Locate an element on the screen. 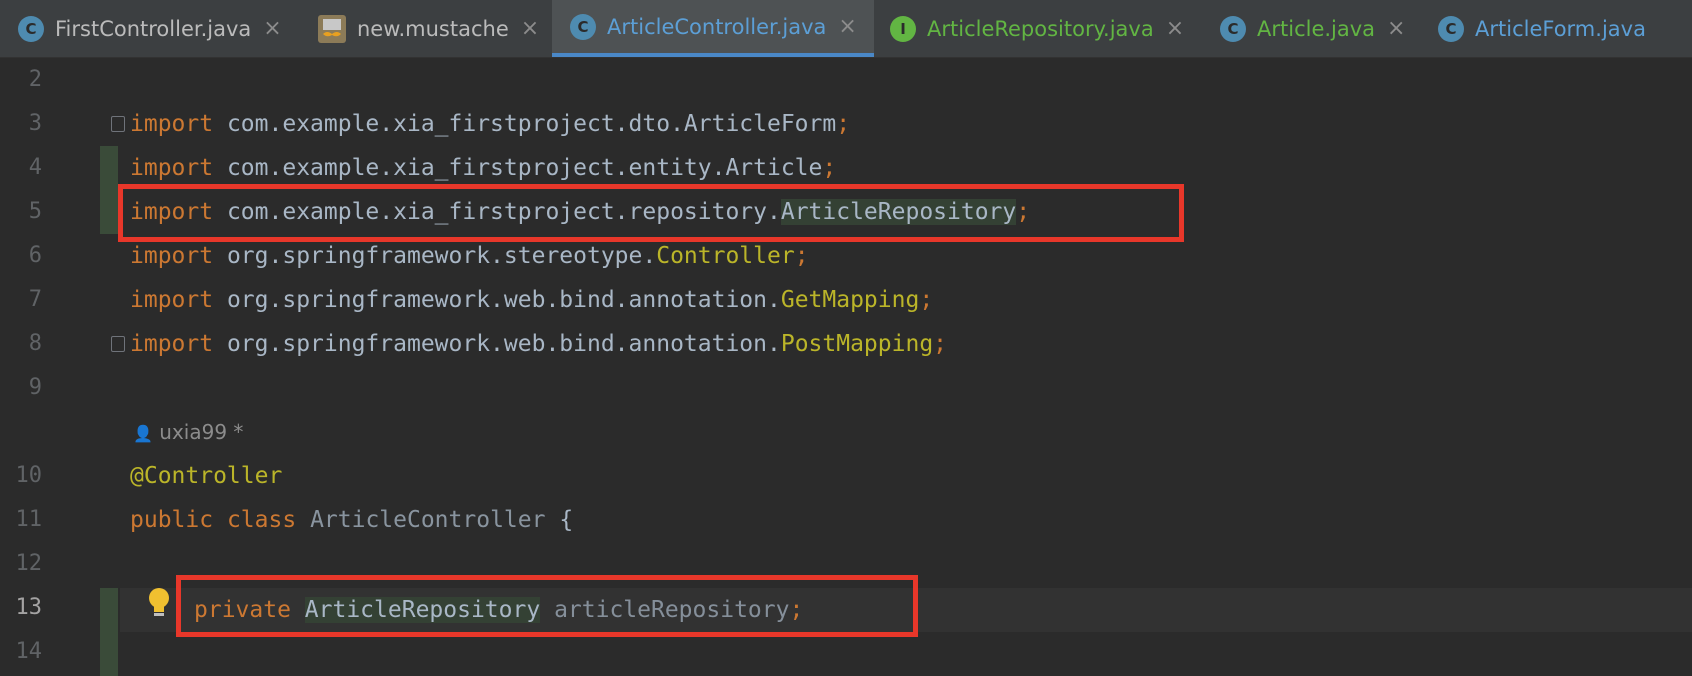 Image resolution: width=1692 pixels, height=676 pixels. tab-label: Article.java is located at coordinates (1316, 28).